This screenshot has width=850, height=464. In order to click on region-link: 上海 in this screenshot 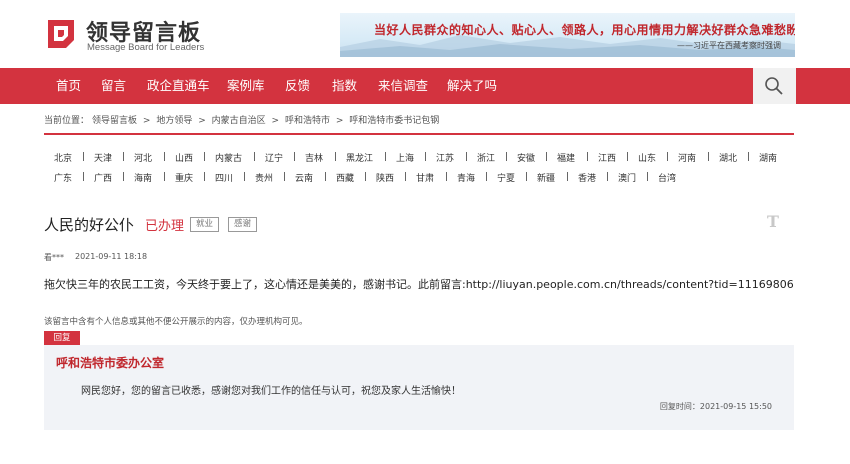, I will do `click(405, 157)`.